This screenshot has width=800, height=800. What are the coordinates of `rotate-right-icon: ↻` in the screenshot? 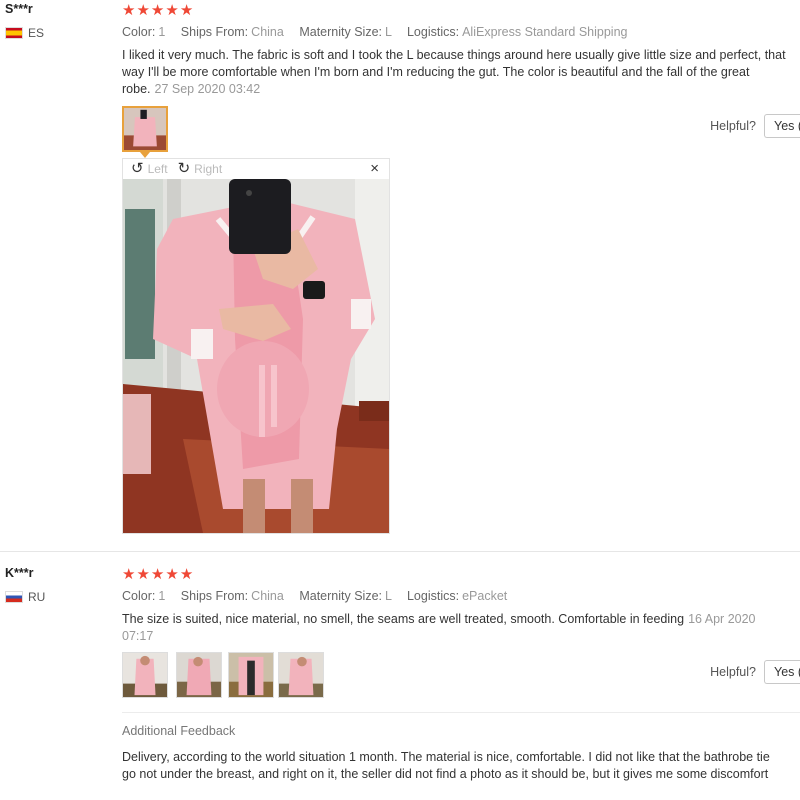 It's located at (184, 168).